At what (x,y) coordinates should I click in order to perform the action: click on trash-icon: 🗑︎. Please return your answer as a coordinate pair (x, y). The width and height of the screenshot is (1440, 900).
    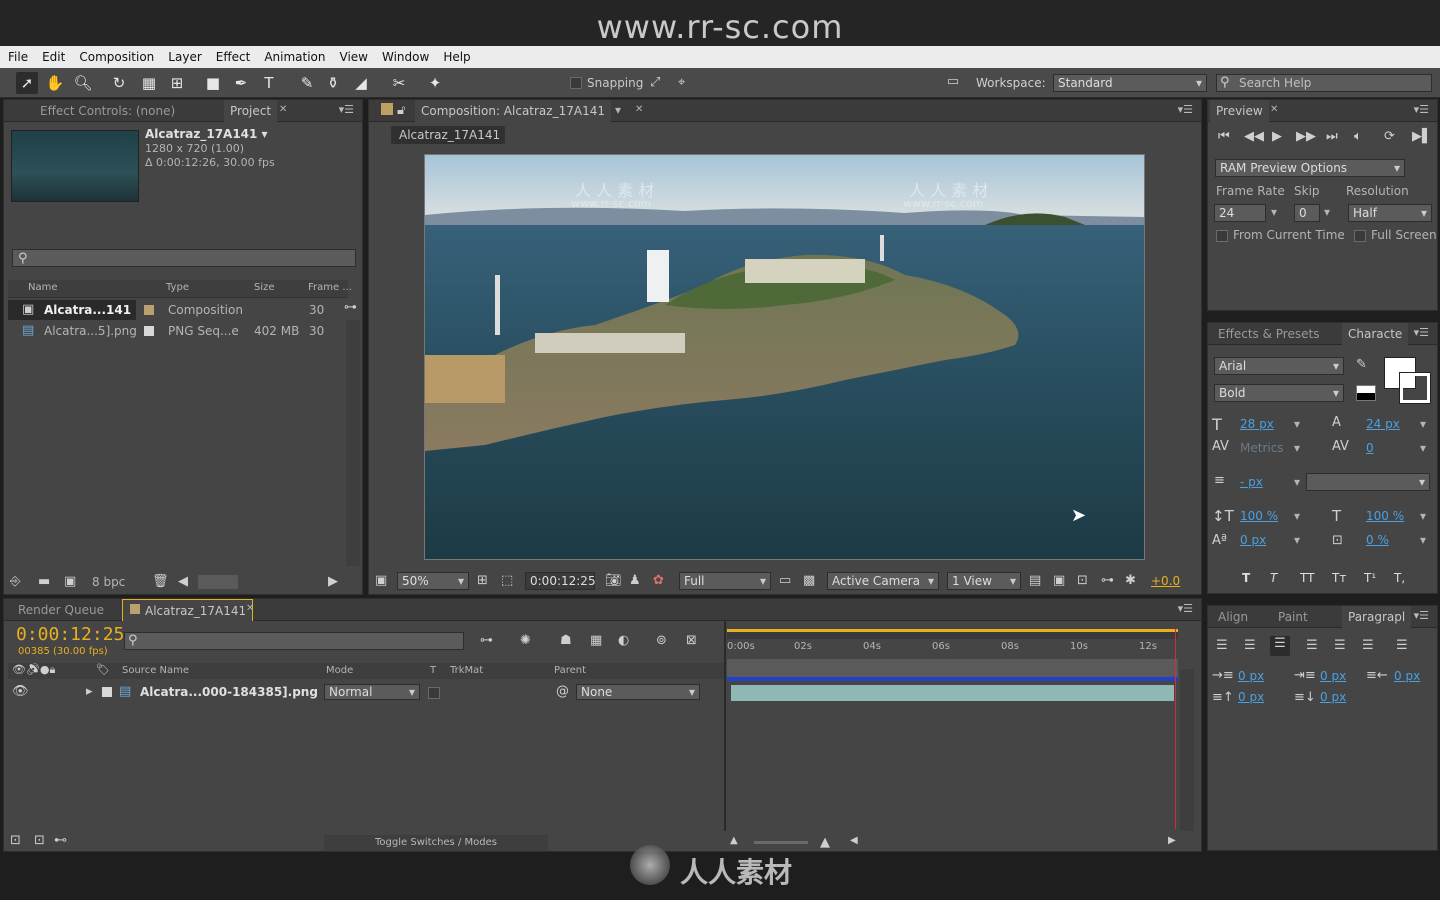
    Looking at the image, I should click on (160, 581).